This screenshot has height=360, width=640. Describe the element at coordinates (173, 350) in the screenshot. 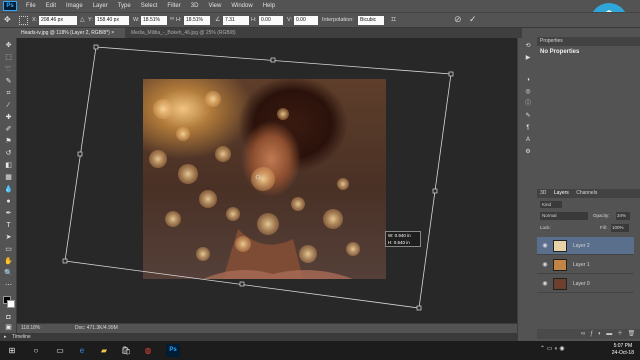

I see `photoshop-taskbar-icon: Ps` at that location.